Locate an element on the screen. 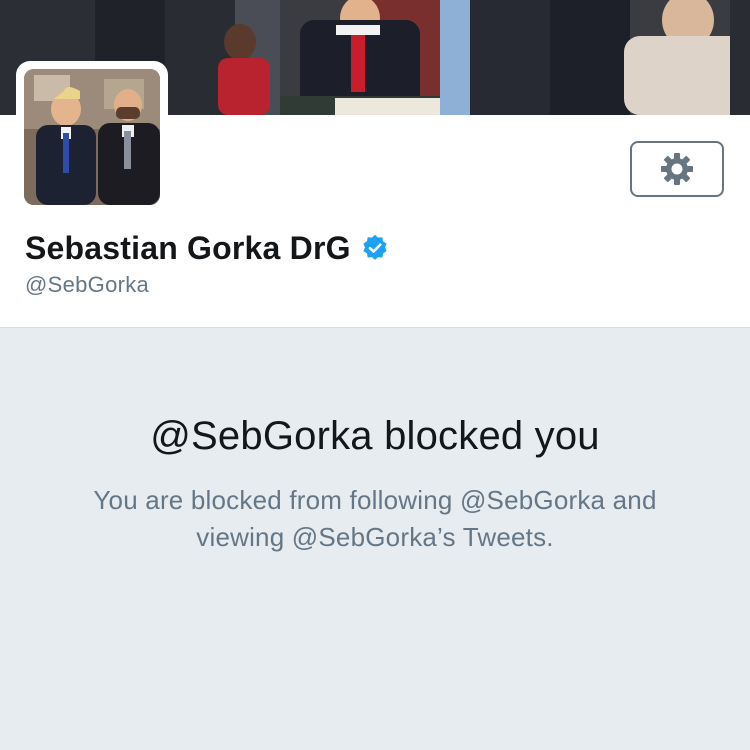 The image size is (750, 750). gear-icon is located at coordinates (677, 169).